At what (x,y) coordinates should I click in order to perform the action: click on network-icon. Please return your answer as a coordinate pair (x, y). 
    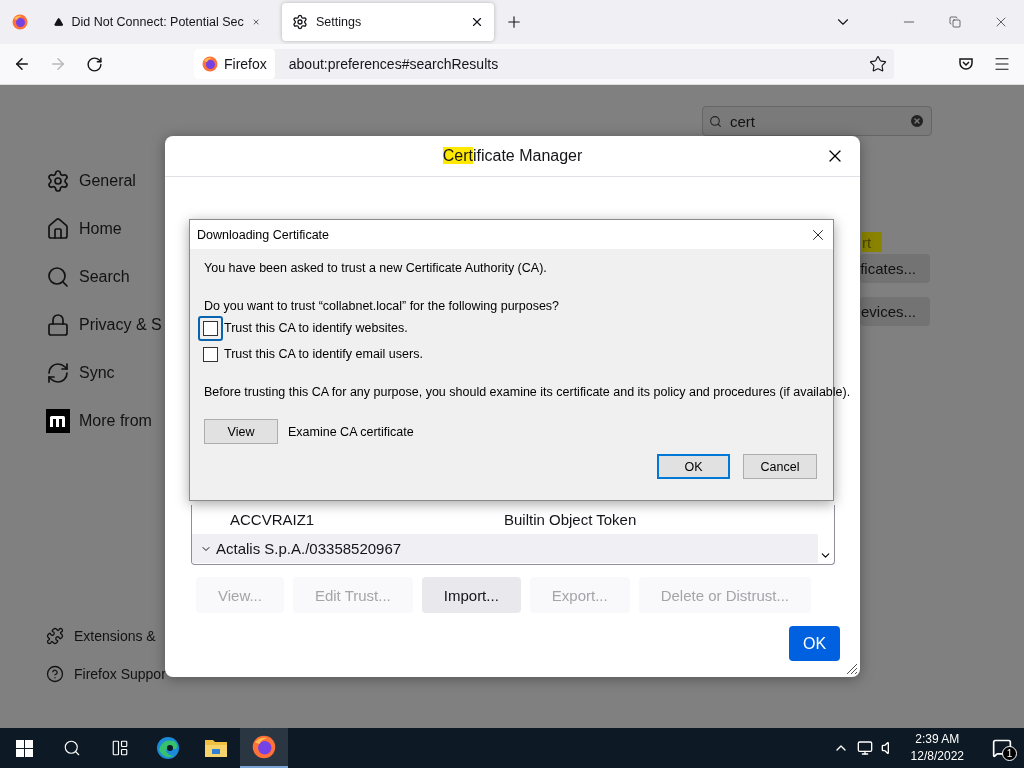
    Looking at the image, I should click on (864, 748).